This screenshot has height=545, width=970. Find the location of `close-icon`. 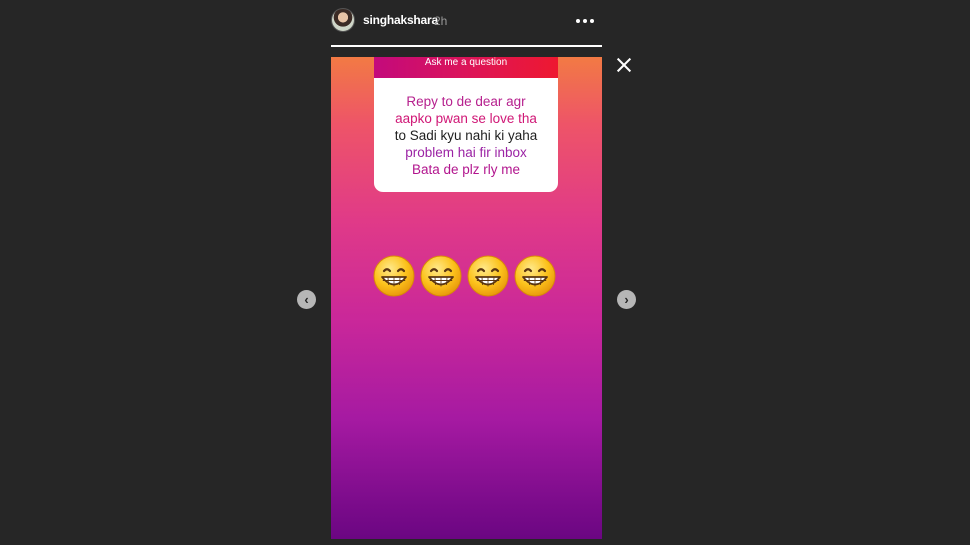

close-icon is located at coordinates (624, 65).